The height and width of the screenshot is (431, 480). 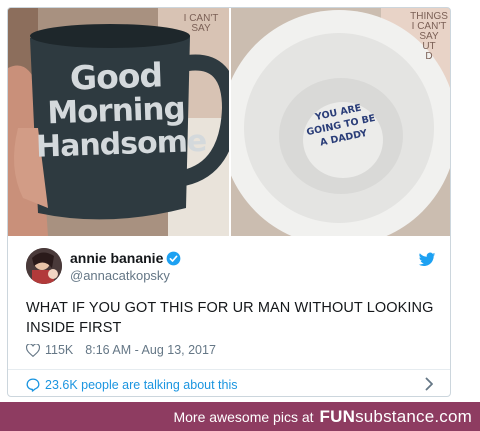 What do you see at coordinates (116, 258) in the screenshot?
I see `display-name: annie bananie` at bounding box center [116, 258].